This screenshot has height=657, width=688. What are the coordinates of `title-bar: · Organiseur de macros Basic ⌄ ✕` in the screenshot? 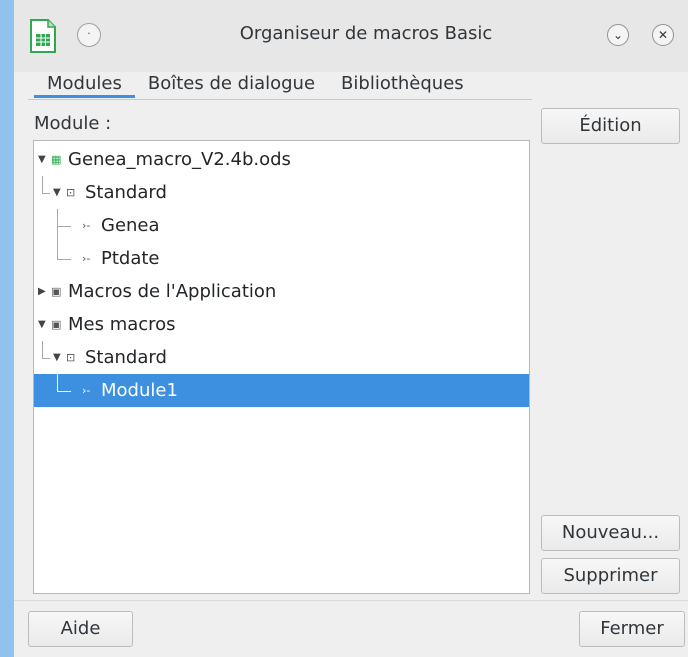 It's located at (351, 36).